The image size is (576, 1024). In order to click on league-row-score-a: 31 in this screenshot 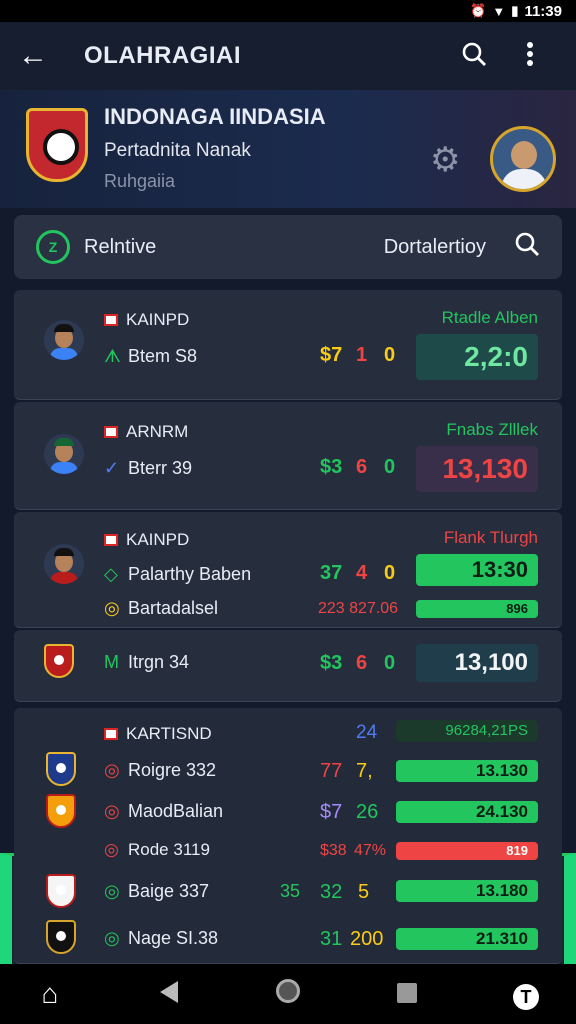, I will do `click(331, 939)`.